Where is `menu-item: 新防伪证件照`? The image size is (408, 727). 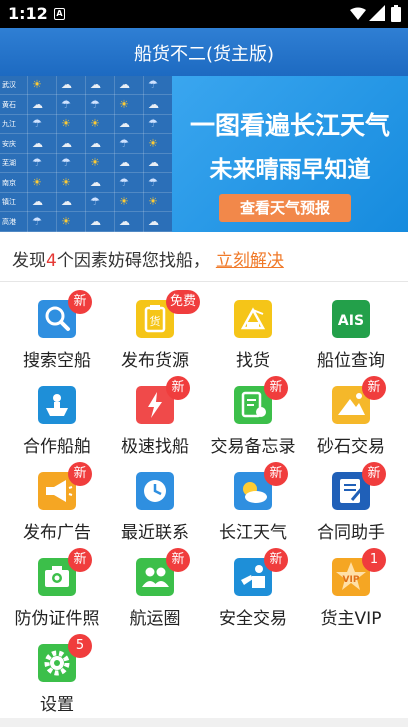
menu-item: 新防伪证件照 is located at coordinates (57, 596).